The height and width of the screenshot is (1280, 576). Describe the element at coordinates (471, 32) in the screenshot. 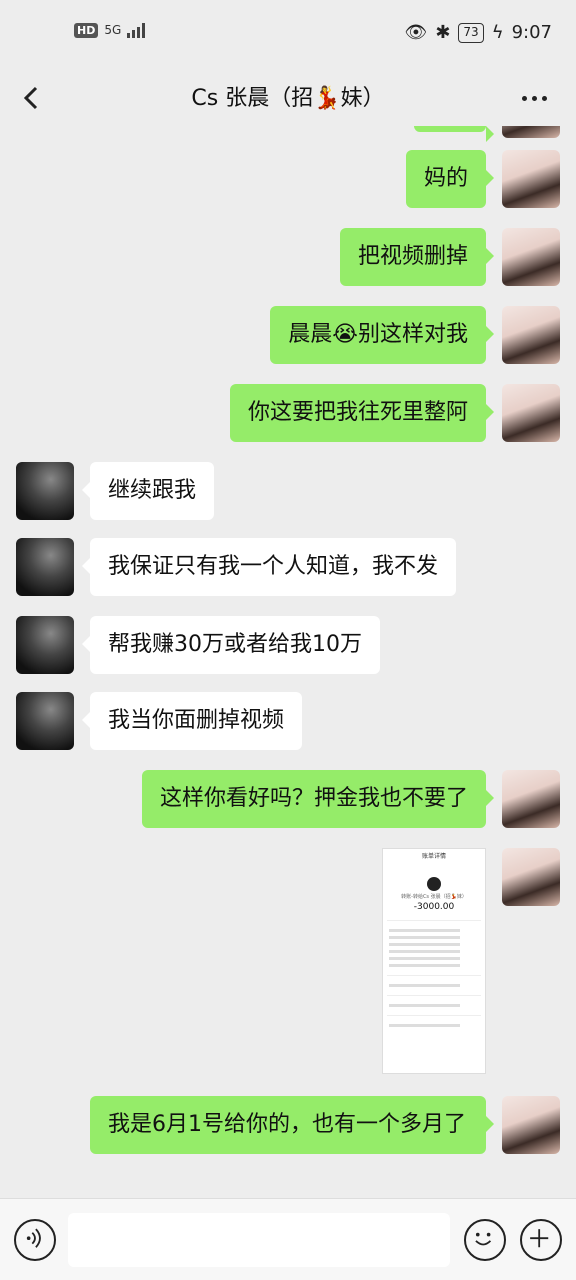

I see `battery-level: 73` at that location.